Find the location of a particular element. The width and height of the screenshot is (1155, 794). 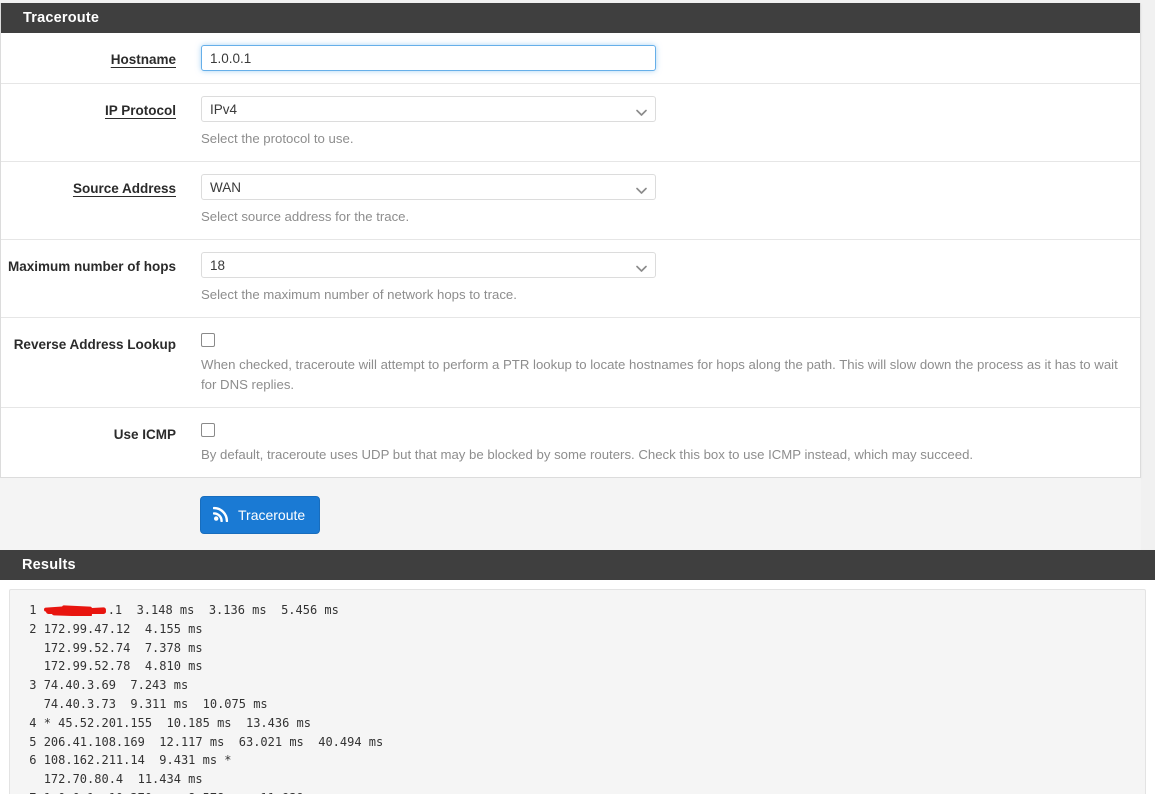

hostname-control-cell is located at coordinates (658, 58).